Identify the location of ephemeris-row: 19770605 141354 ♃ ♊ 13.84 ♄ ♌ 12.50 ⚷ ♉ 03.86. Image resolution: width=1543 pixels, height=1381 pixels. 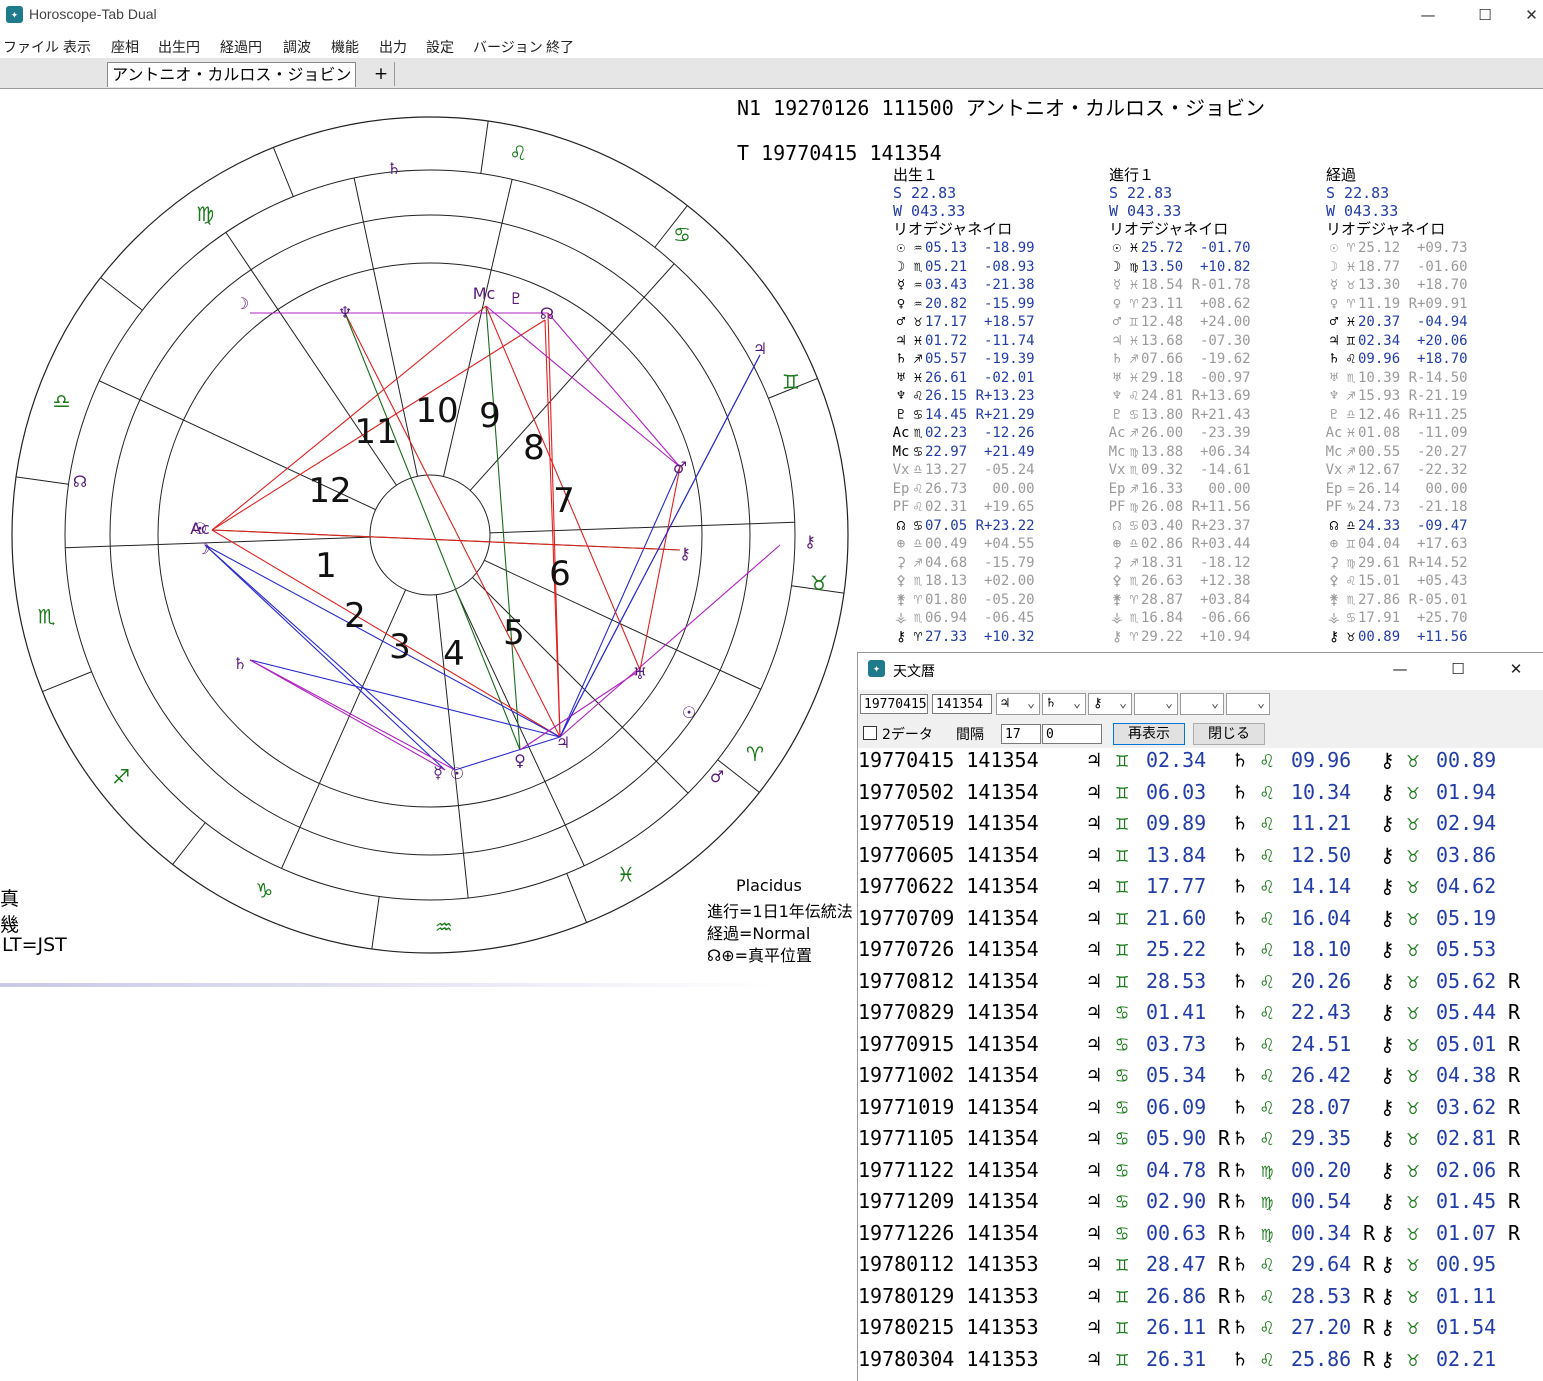
(1200, 858).